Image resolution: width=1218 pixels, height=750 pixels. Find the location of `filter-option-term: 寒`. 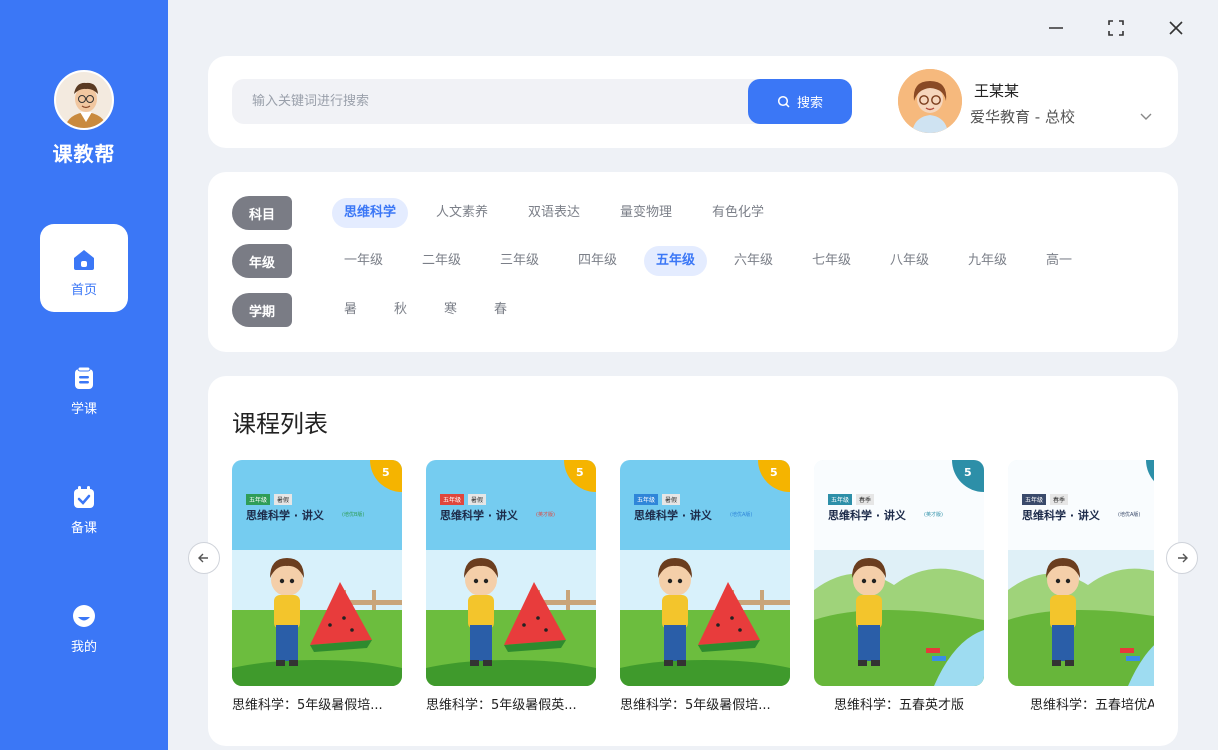

filter-option-term: 寒 is located at coordinates (450, 310).